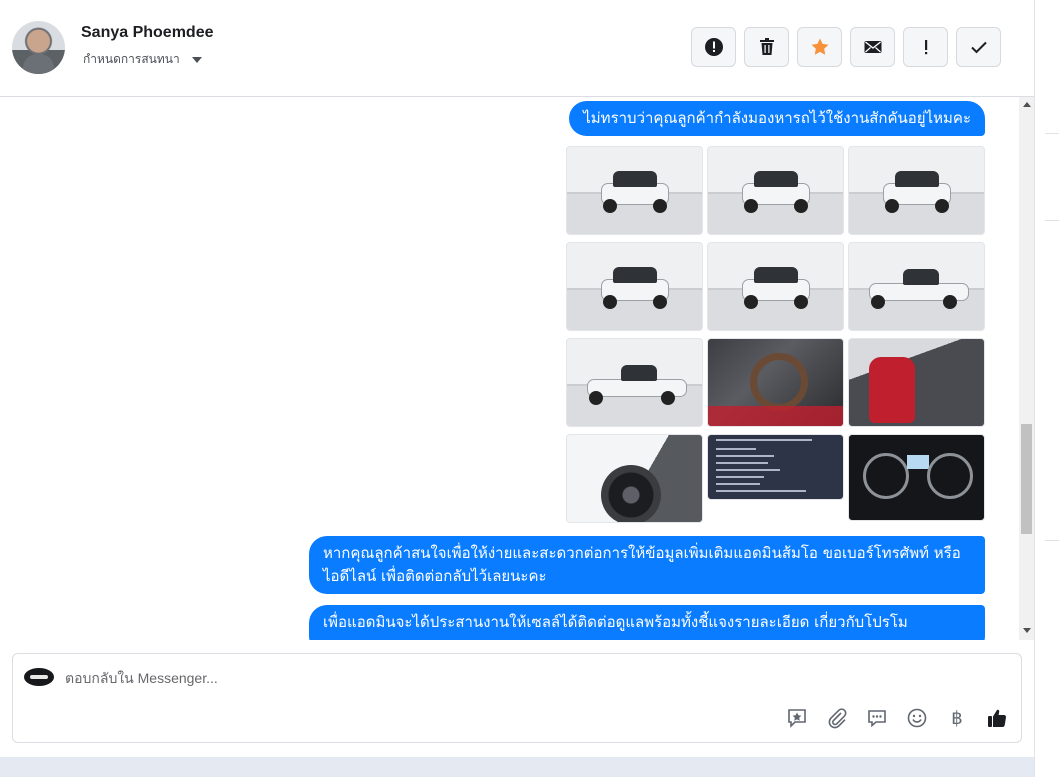 The height and width of the screenshot is (777, 1059). I want to click on reply-input, so click(415, 678).